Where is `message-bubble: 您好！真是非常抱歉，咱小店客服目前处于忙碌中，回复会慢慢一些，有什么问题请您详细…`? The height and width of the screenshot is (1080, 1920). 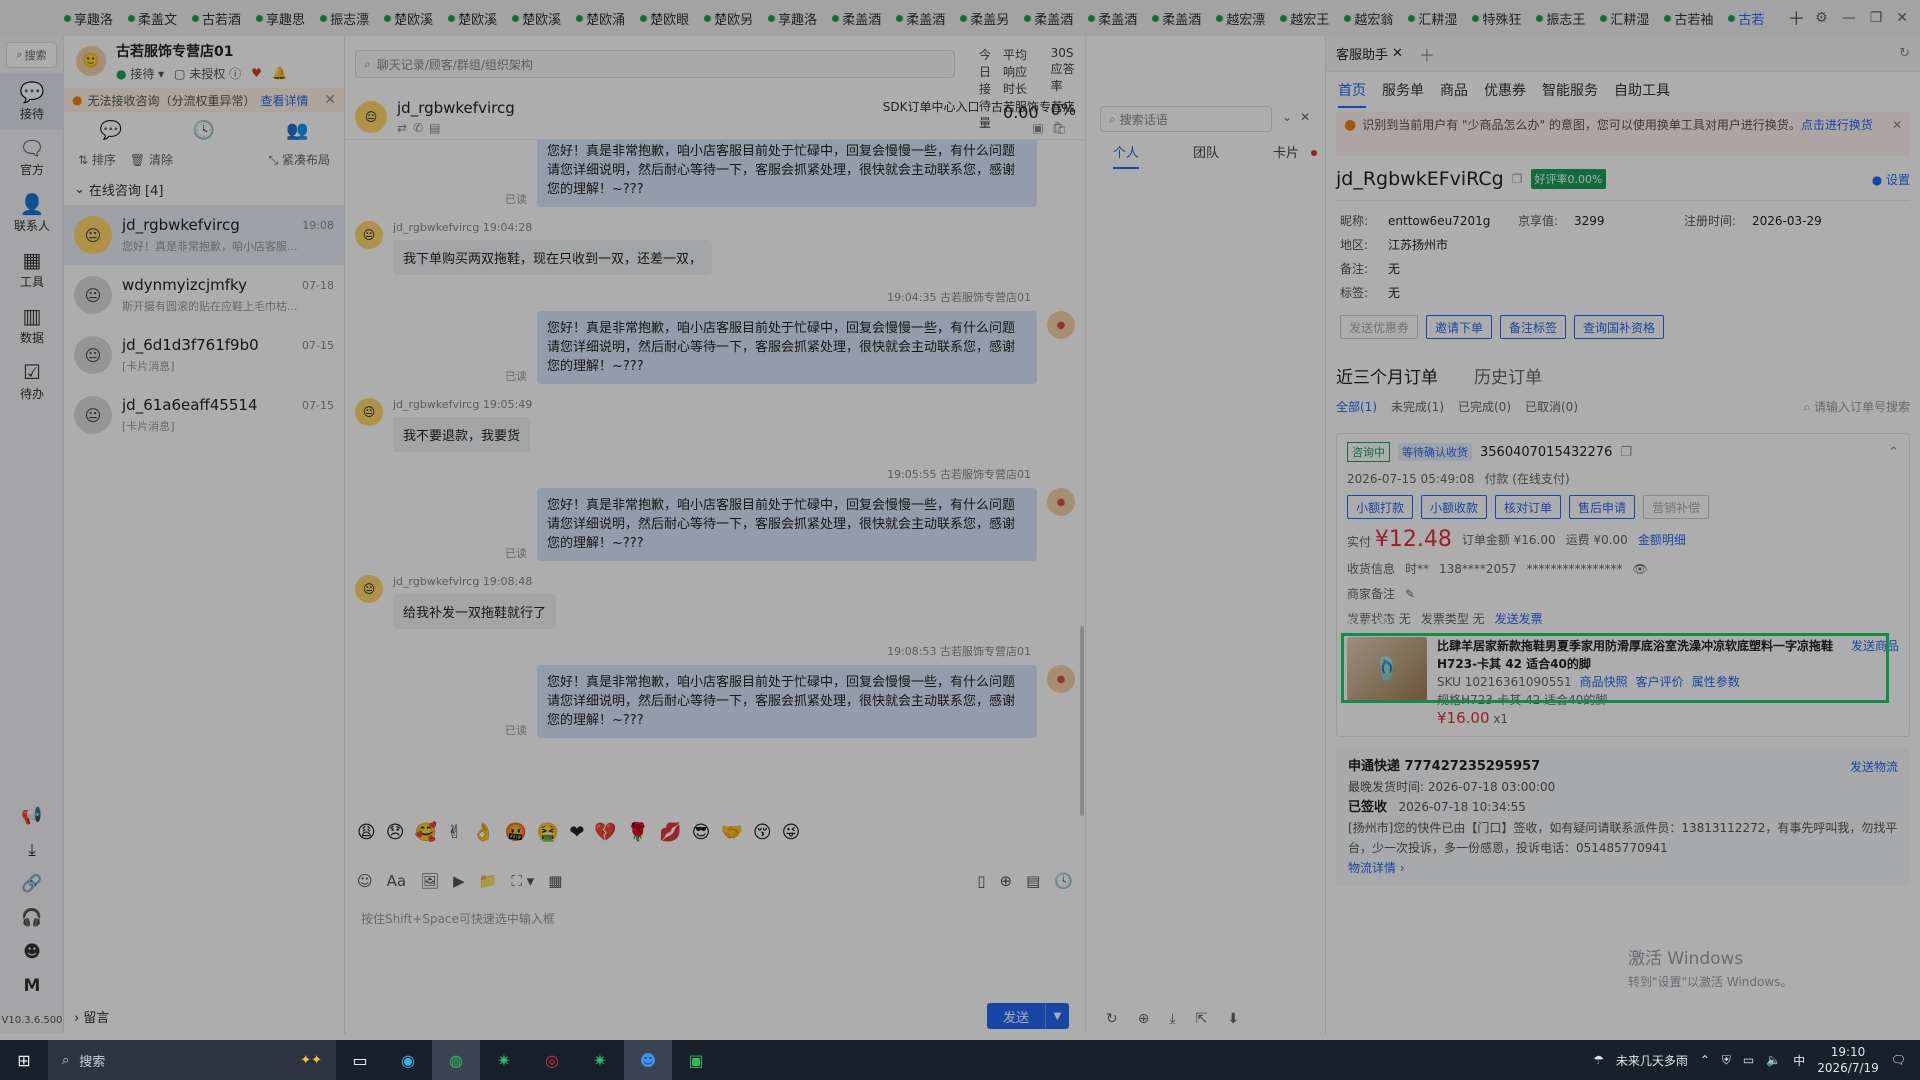
message-bubble: 您好！真是非常抱歉，咱小店客服目前处于忙碌中，回复会慢慢一些，有什么问题请您详细… is located at coordinates (787, 347).